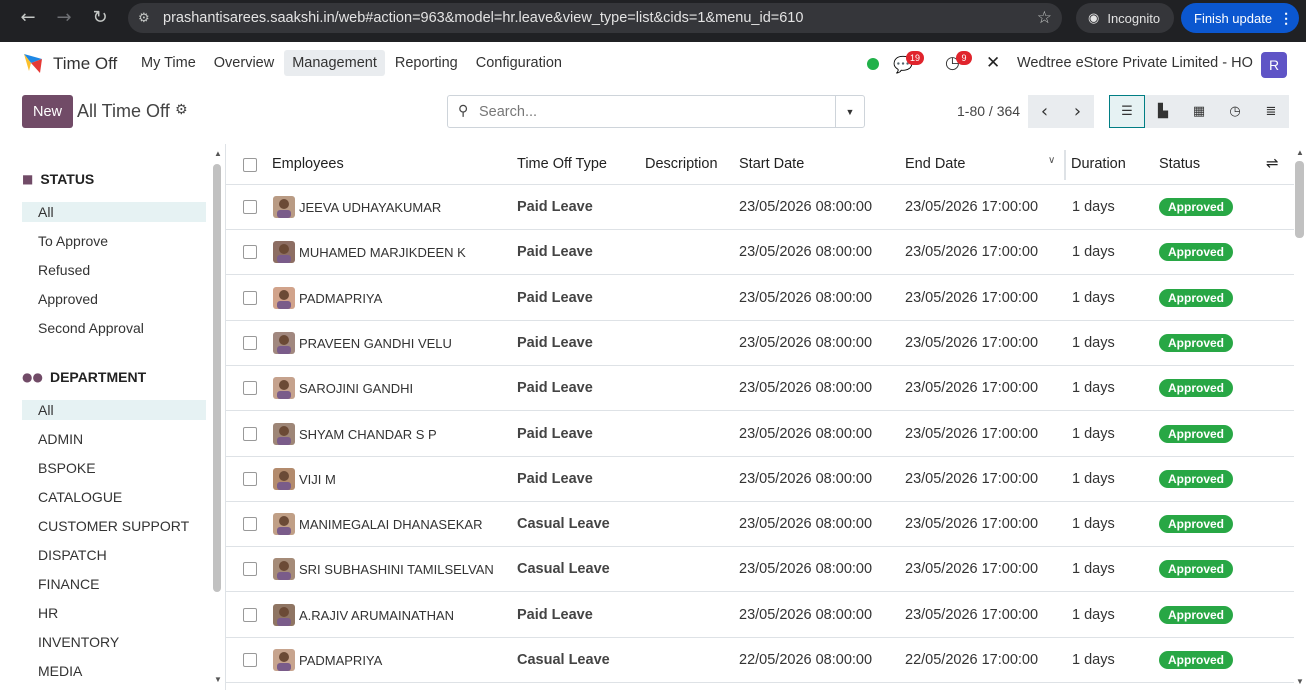  Describe the element at coordinates (519, 63) in the screenshot. I see `menu-configuration: Configuration` at that location.